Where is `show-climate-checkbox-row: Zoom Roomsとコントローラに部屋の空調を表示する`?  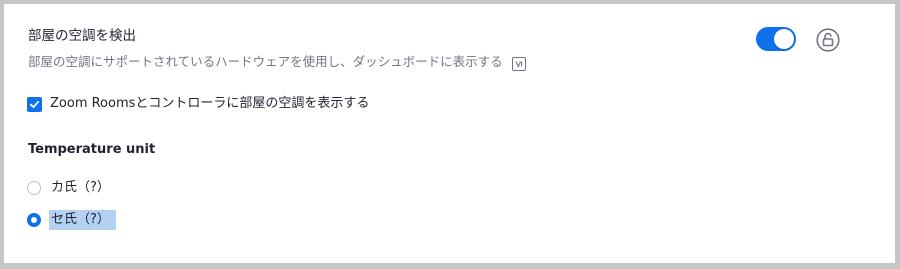 show-climate-checkbox-row: Zoom Roomsとコントローラに部屋の空調を表示する is located at coordinates (198, 104).